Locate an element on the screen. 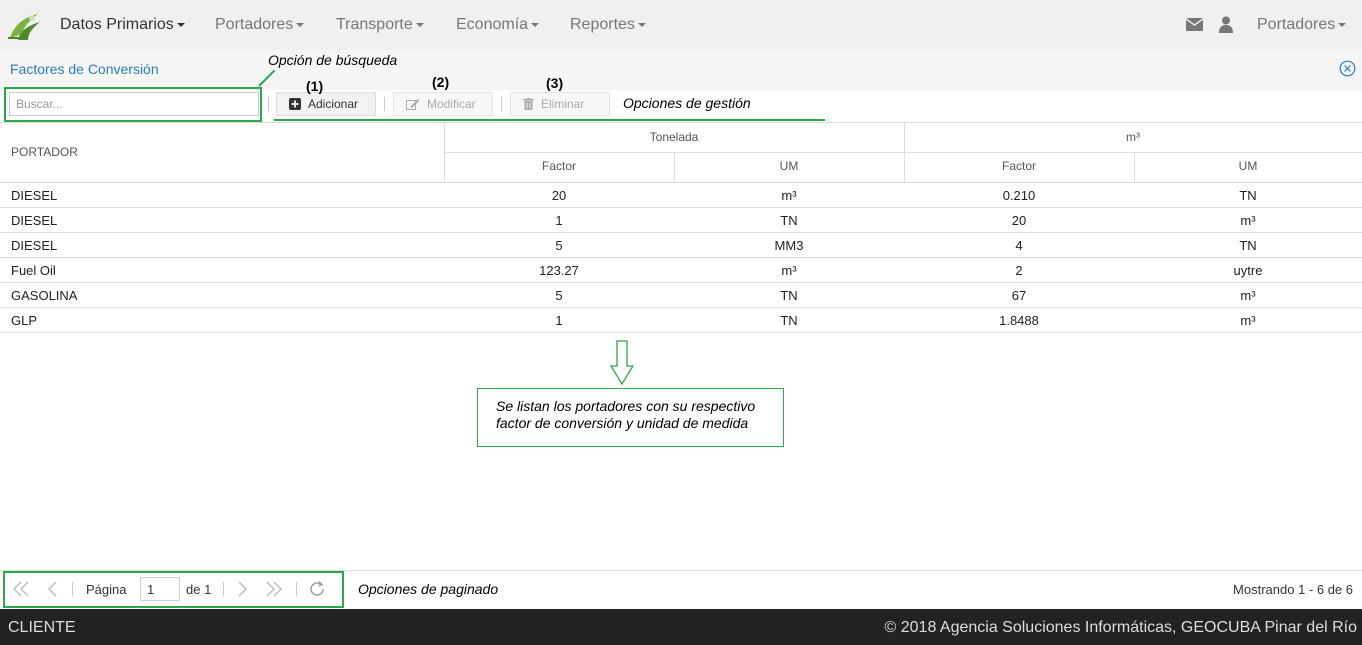 This screenshot has height=645, width=1362. cell-portador: GASOLINA is located at coordinates (44, 295).